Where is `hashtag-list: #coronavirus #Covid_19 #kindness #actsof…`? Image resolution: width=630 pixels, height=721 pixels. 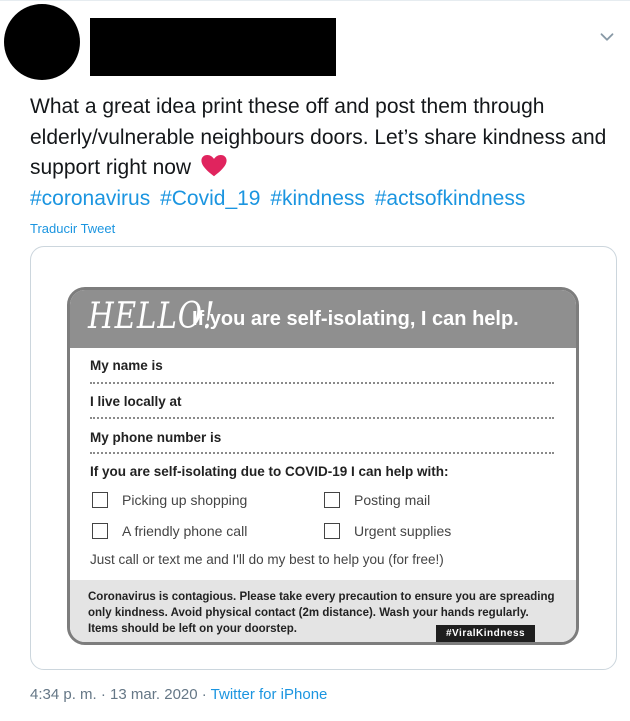
hashtag-list: #coronavirus #Covid_19 #kindness #actsof… is located at coordinates (279, 198).